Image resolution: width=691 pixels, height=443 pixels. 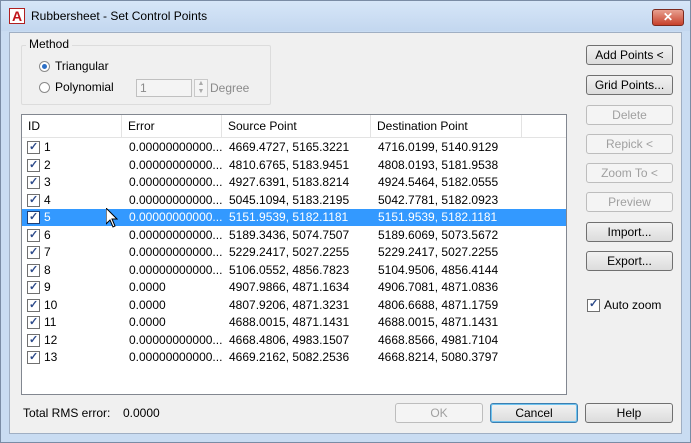 What do you see at coordinates (47, 269) in the screenshot?
I see `cell-id: 8` at bounding box center [47, 269].